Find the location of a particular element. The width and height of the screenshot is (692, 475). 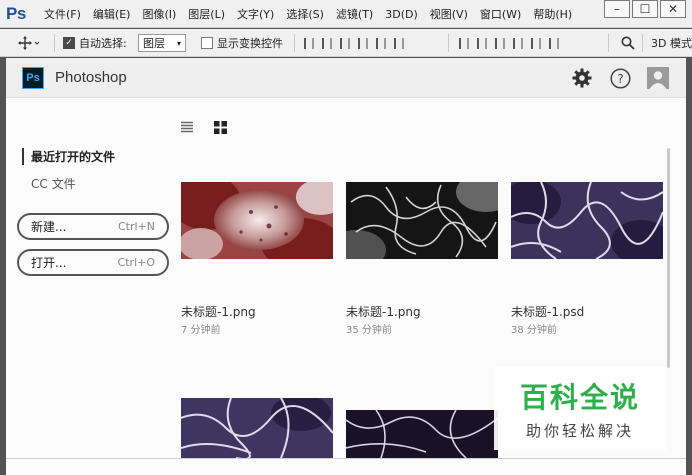

auto-select-dropdown: 图层 ▾ is located at coordinates (162, 43).